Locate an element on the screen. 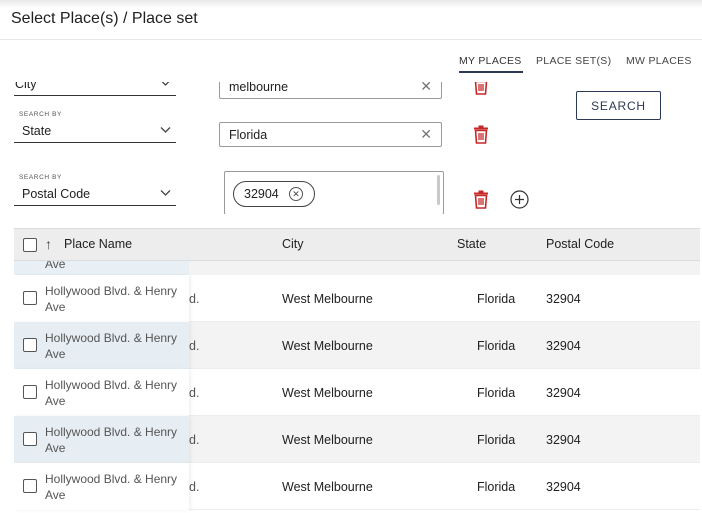  table-header: ↑ Place Name City State Postal Code is located at coordinates (357, 244).